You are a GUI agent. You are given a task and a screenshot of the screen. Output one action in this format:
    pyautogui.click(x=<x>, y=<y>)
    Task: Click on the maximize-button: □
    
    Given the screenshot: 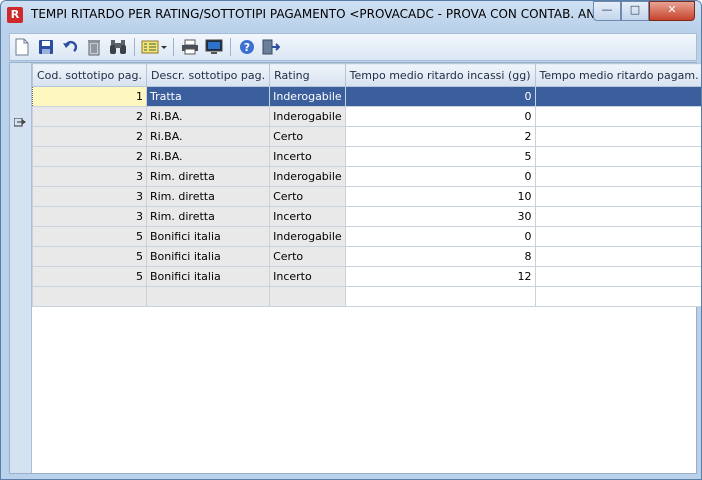 What is the action you would take?
    pyautogui.click(x=635, y=11)
    